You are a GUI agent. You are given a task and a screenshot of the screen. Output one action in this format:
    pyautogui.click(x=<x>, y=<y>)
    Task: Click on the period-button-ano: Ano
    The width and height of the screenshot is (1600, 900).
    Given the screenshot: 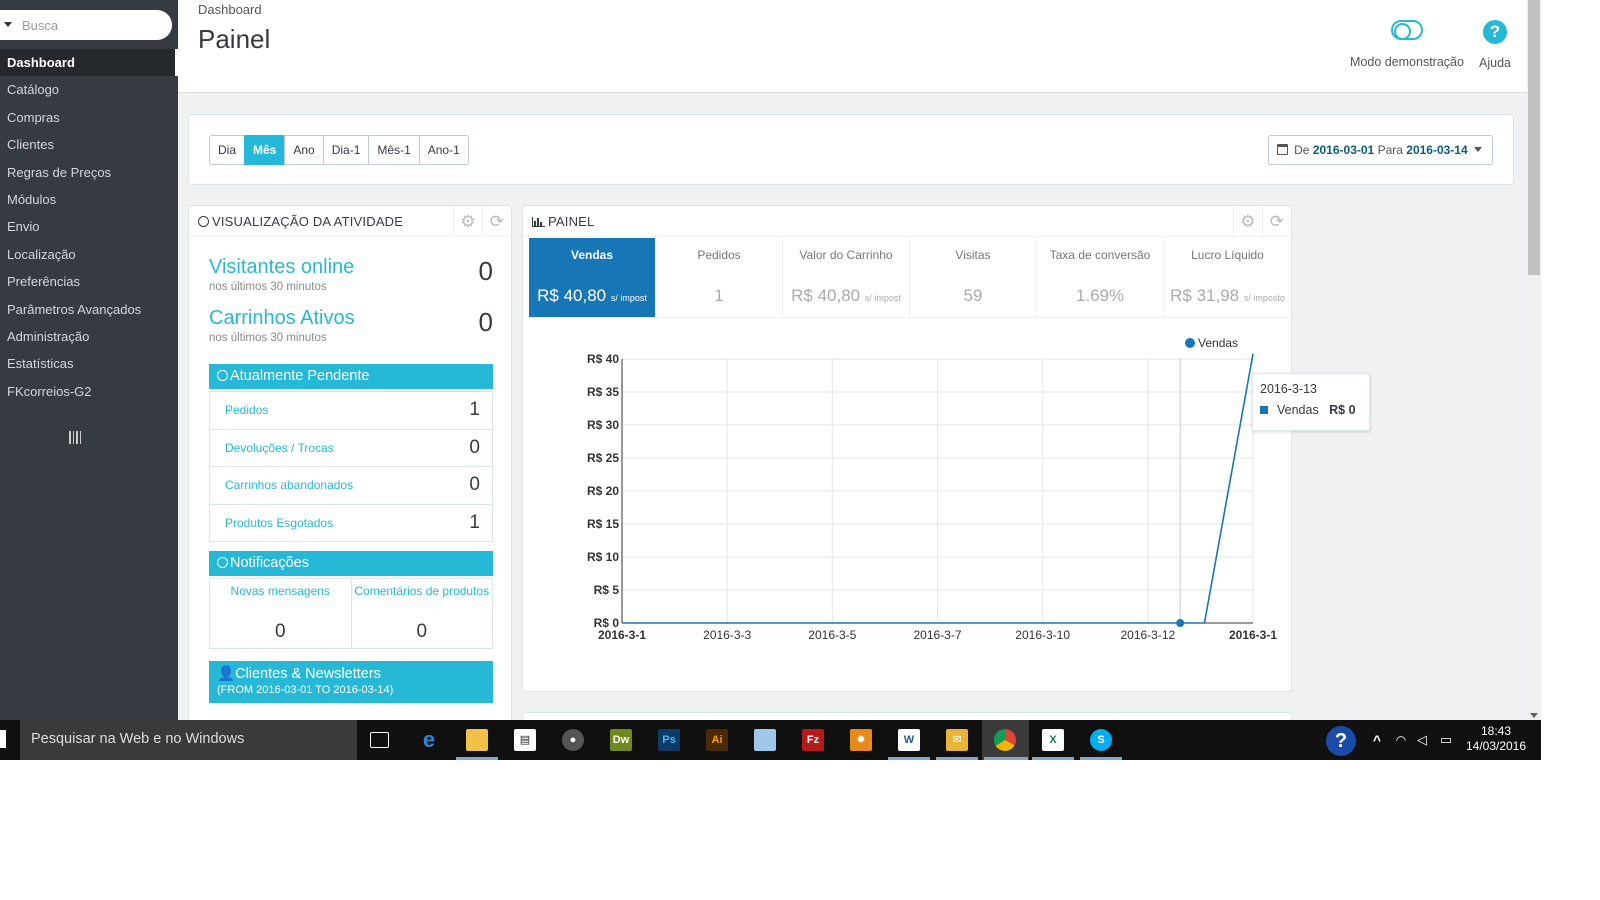 What is the action you would take?
    pyautogui.click(x=304, y=150)
    